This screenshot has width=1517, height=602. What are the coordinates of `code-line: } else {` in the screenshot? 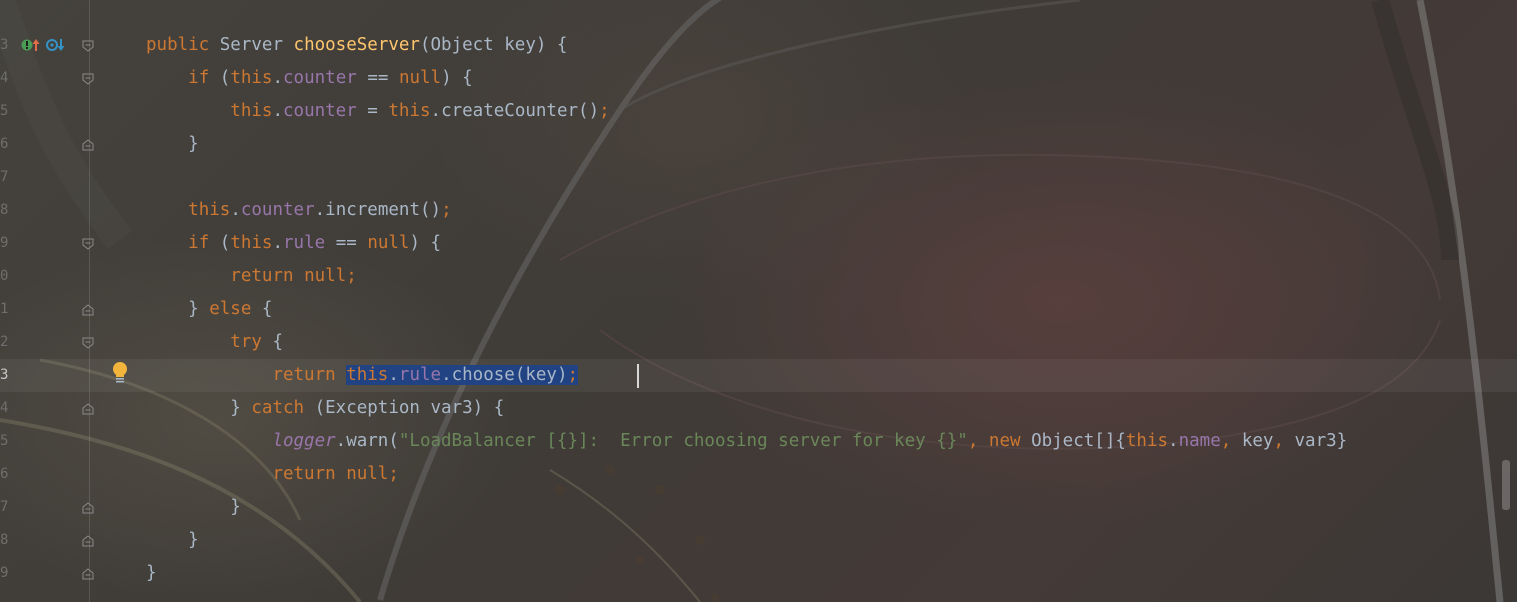 It's located at (209, 309).